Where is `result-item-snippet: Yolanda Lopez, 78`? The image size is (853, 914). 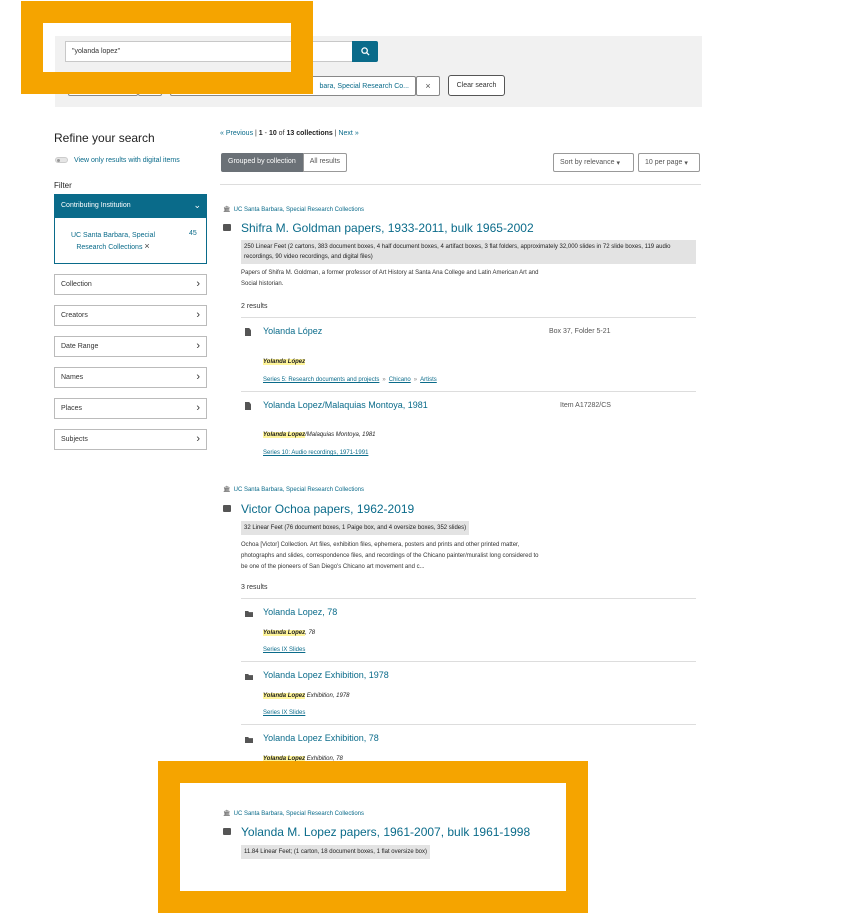
result-item-snippet: Yolanda Lopez, 78 is located at coordinates (289, 633).